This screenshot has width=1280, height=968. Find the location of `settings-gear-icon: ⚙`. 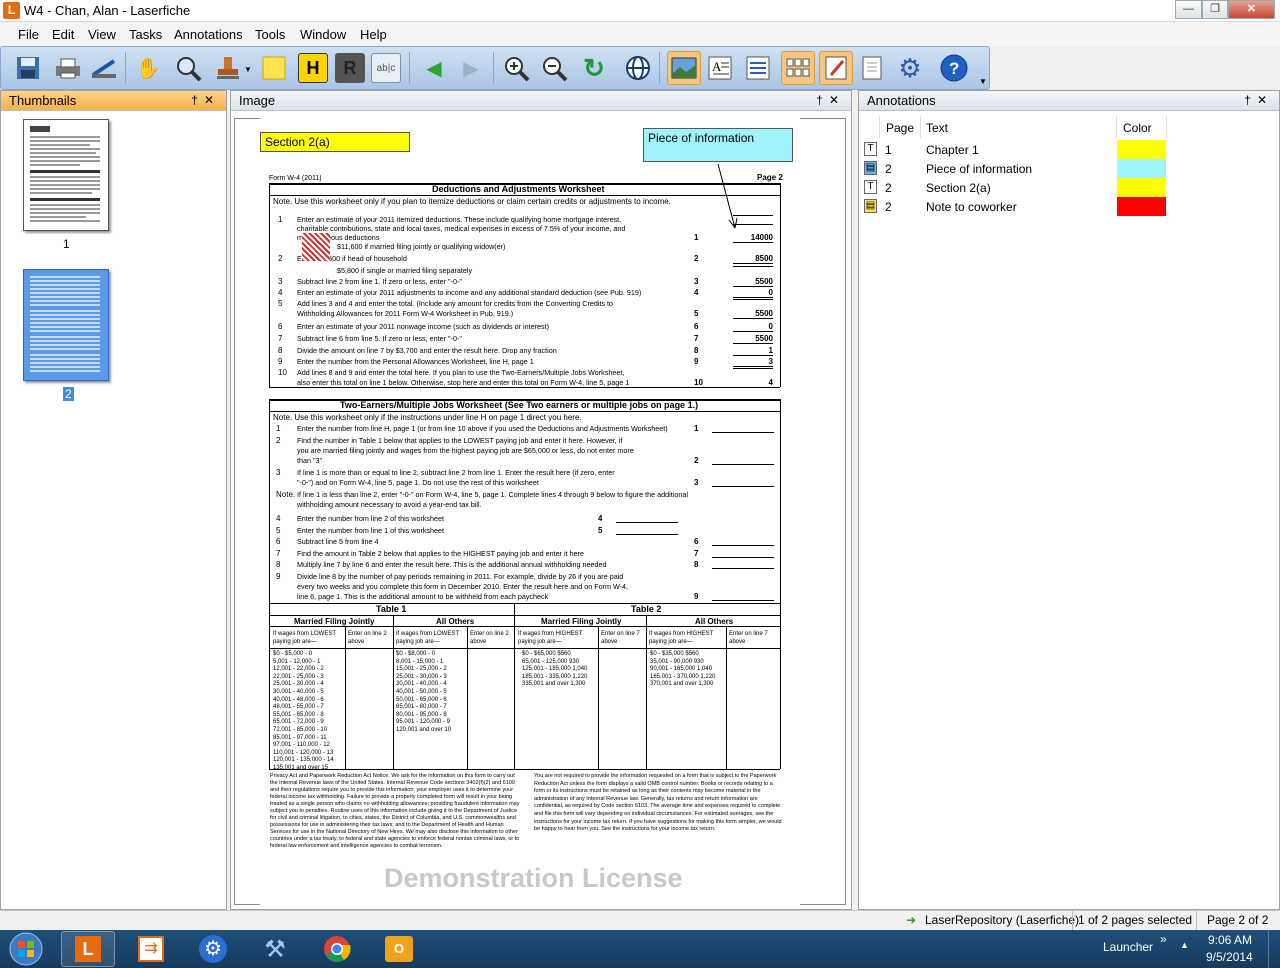

settings-gear-icon: ⚙ is located at coordinates (910, 68).